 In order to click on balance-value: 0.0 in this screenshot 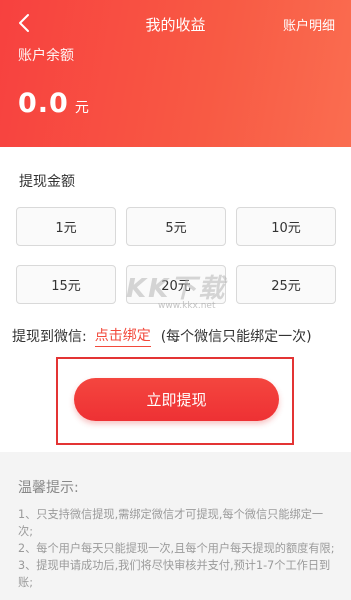, I will do `click(43, 103)`.